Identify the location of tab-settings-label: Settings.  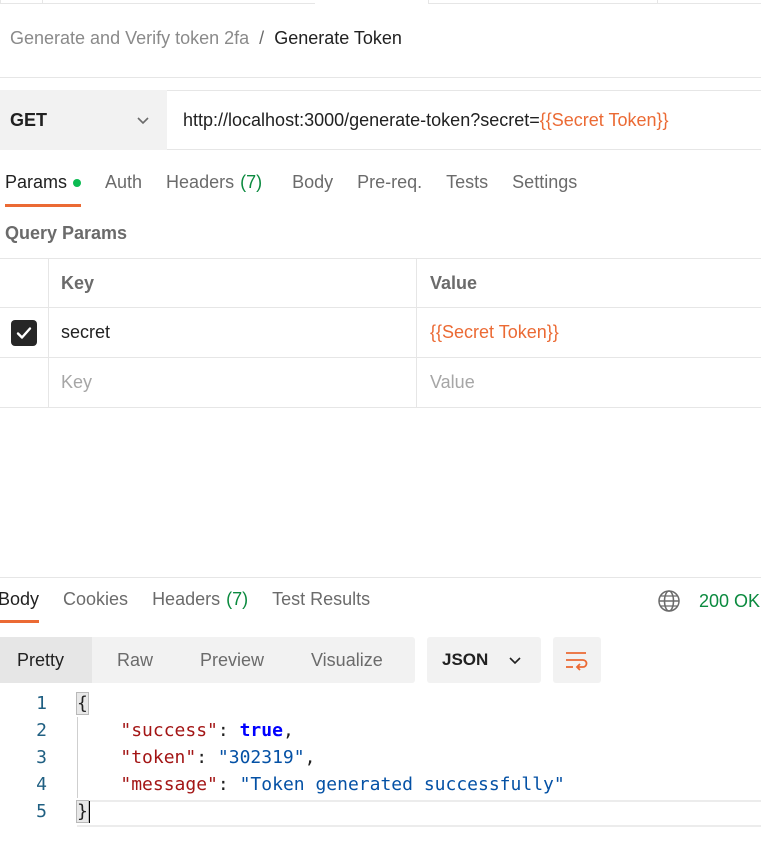
(545, 182).